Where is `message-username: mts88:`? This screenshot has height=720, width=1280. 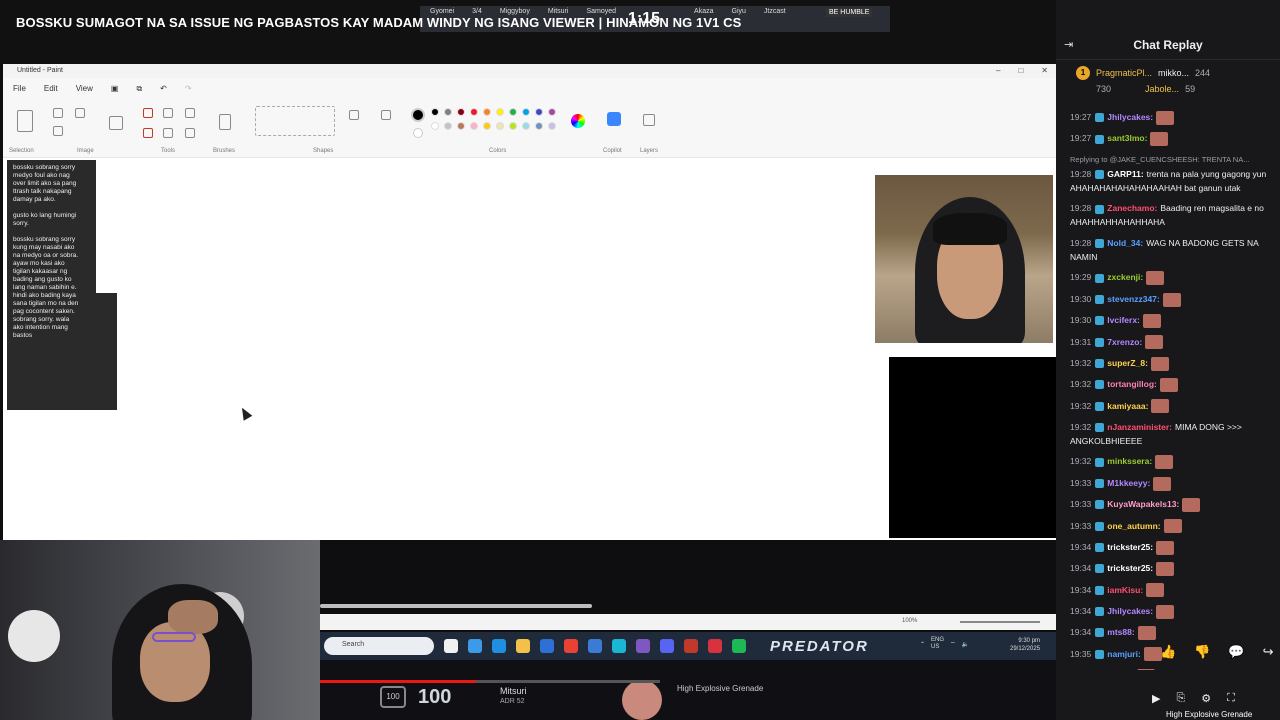
message-username: mts88: is located at coordinates (1120, 632).